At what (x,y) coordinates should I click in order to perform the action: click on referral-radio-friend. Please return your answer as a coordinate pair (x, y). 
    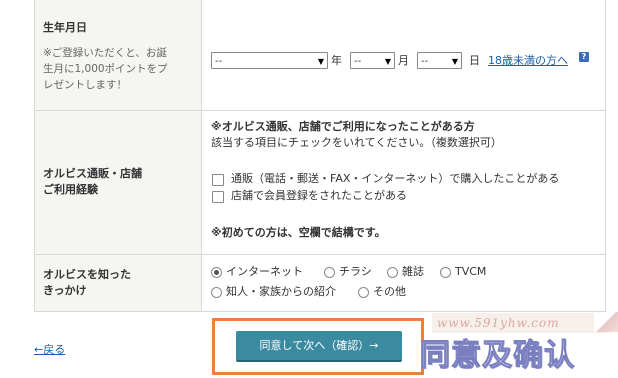
    Looking at the image, I should click on (216, 292).